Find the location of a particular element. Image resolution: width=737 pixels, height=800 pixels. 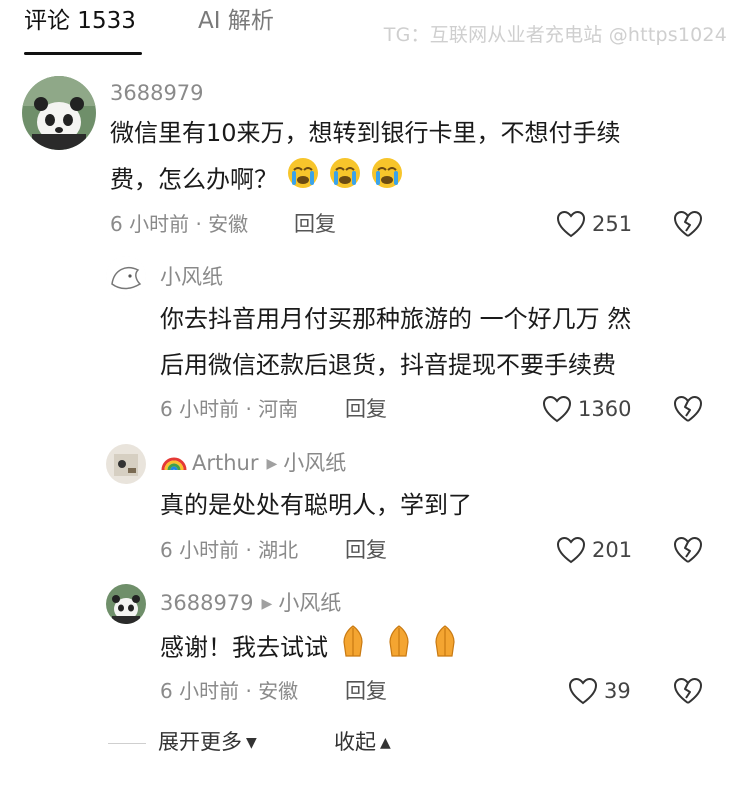

timestamp-location: 6 小时前 · 湖北 is located at coordinates (229, 550).